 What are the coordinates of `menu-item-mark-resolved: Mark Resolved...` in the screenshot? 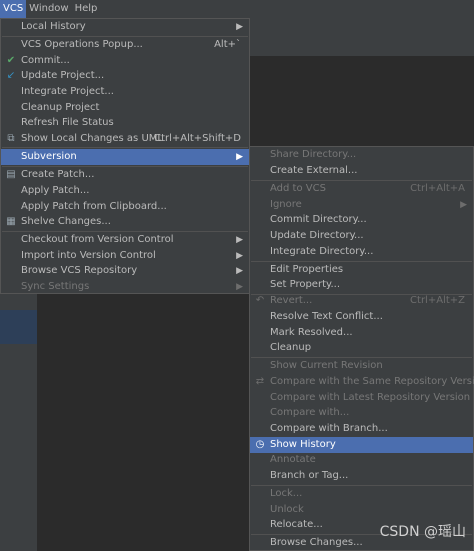 It's located at (361, 333).